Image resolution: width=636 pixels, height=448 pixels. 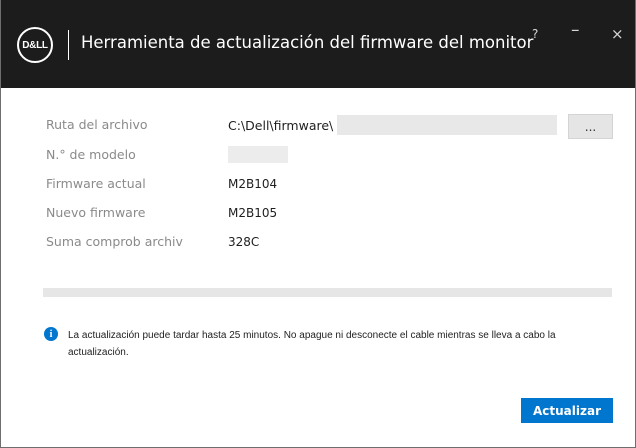 What do you see at coordinates (96, 183) in the screenshot?
I see `current-firmware-label: Firmware actual` at bounding box center [96, 183].